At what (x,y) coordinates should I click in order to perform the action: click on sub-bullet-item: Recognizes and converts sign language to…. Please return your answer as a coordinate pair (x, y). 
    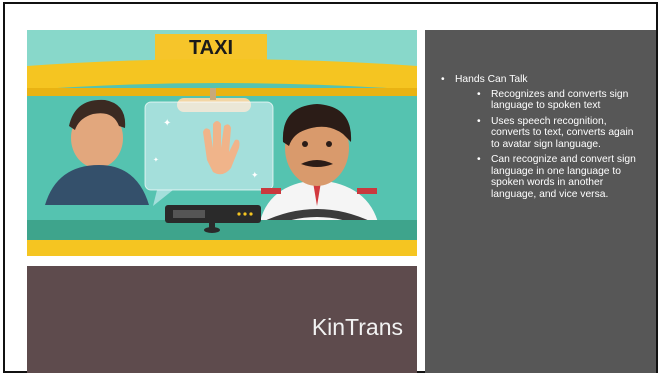
    Looking at the image, I should click on (558, 100).